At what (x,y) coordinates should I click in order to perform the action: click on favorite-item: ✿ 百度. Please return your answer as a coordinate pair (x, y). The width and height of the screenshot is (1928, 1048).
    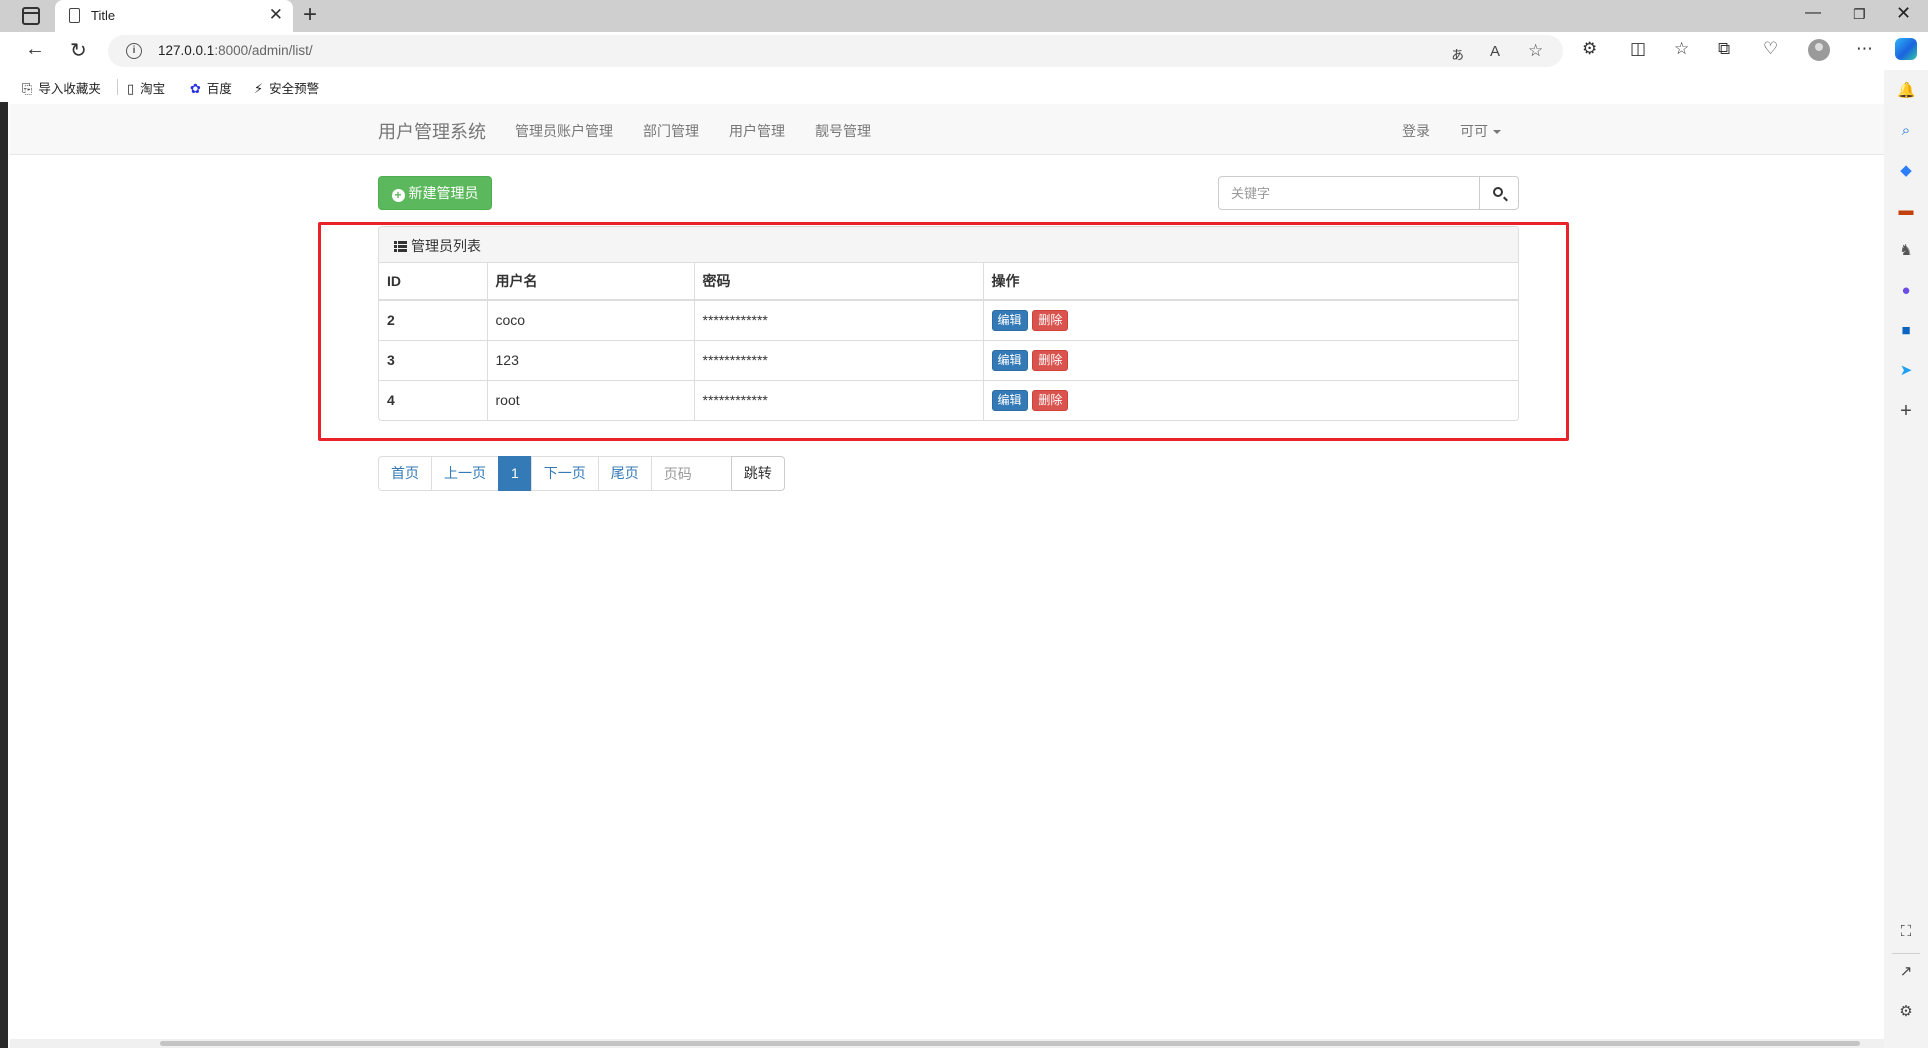
    Looking at the image, I should click on (211, 87).